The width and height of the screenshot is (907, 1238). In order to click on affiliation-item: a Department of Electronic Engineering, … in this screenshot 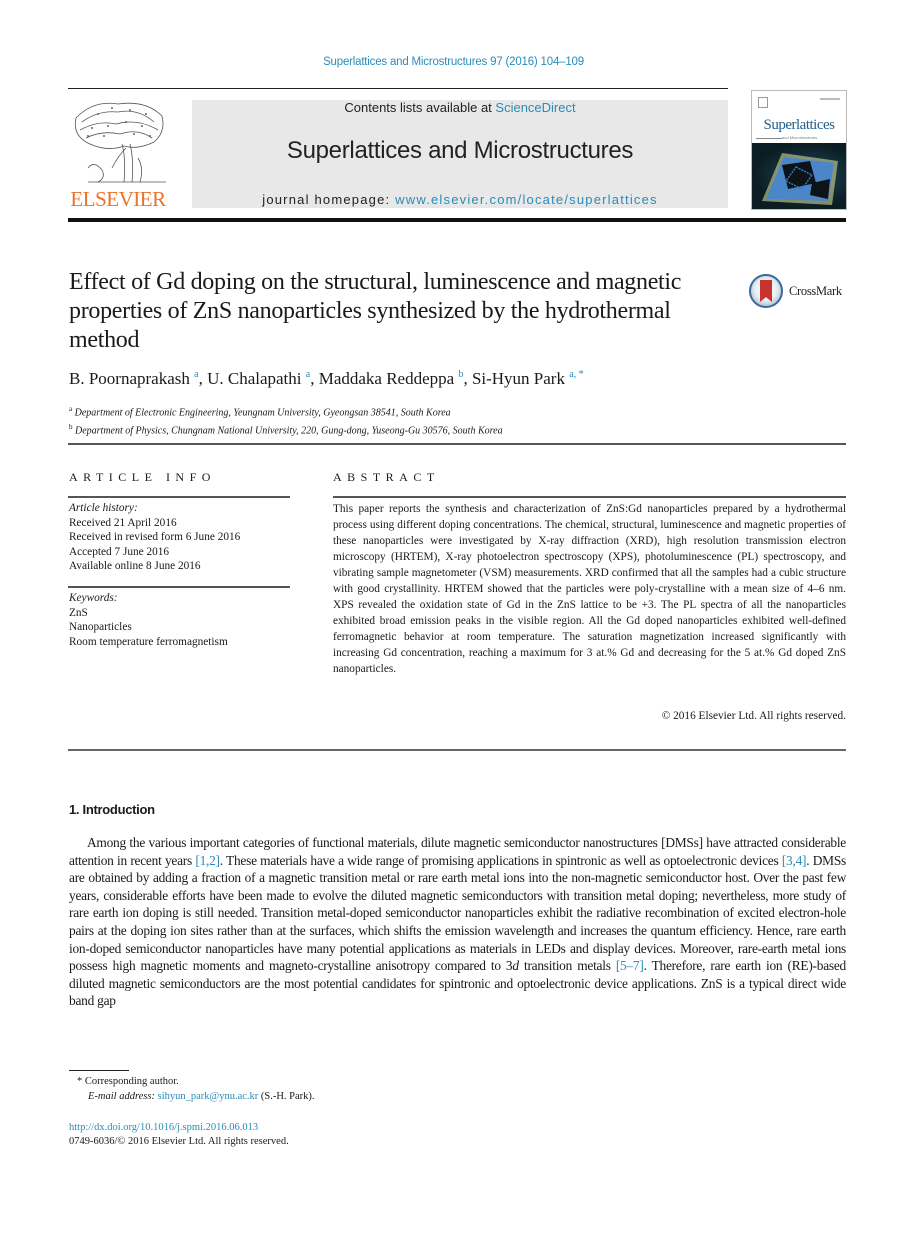, I will do `click(286, 411)`.